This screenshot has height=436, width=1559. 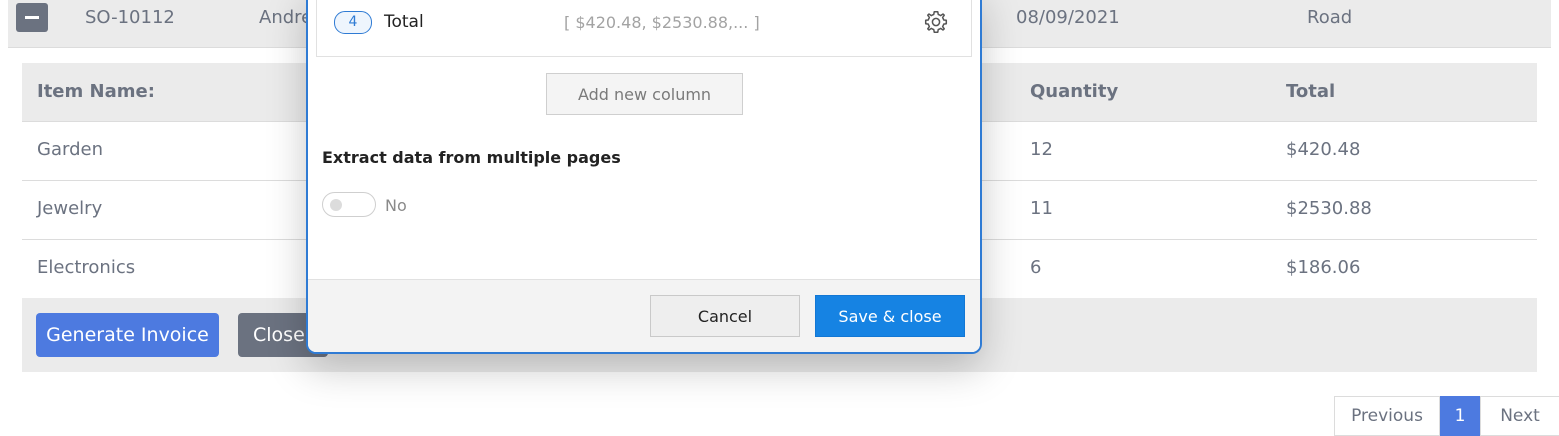 I want to click on header-quantity: Quantity, so click(x=1074, y=91).